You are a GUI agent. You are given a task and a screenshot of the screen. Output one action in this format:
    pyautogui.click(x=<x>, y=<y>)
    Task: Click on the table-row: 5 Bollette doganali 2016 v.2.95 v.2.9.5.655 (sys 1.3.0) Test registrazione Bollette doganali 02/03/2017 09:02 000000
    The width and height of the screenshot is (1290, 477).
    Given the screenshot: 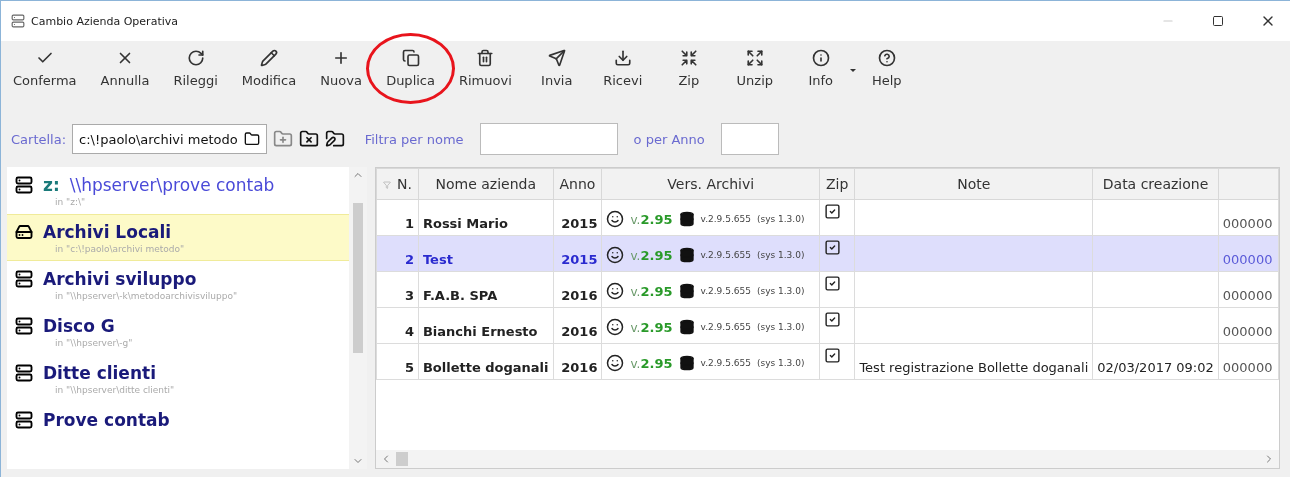 What is the action you would take?
    pyautogui.click(x=827, y=361)
    